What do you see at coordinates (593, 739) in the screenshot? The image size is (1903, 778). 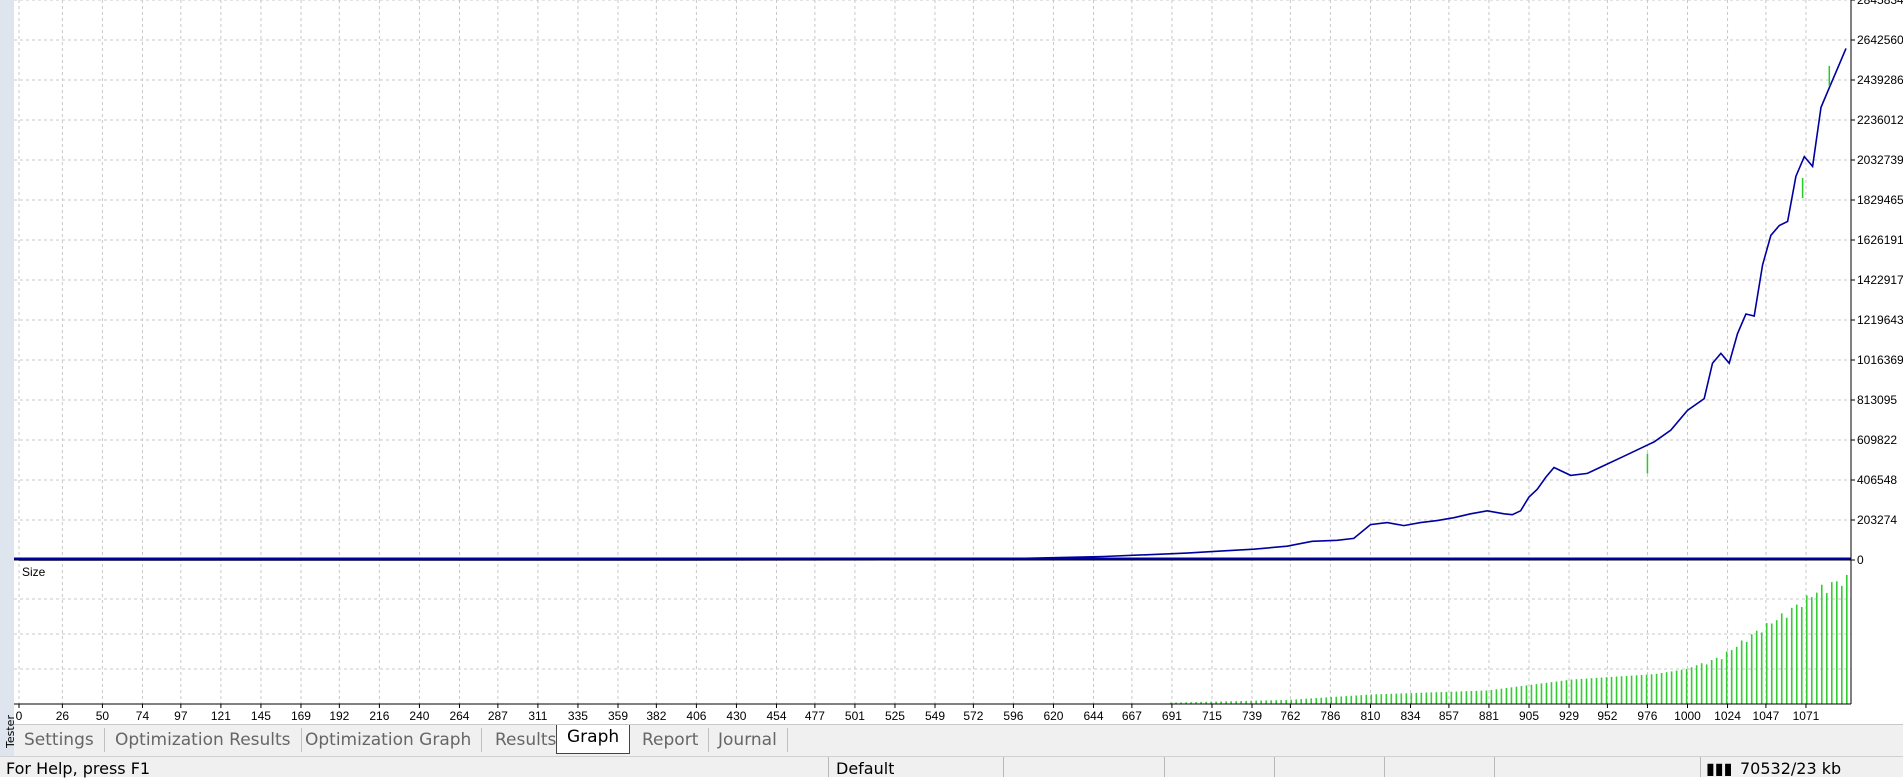 I see `tab-graph: Graph` at bounding box center [593, 739].